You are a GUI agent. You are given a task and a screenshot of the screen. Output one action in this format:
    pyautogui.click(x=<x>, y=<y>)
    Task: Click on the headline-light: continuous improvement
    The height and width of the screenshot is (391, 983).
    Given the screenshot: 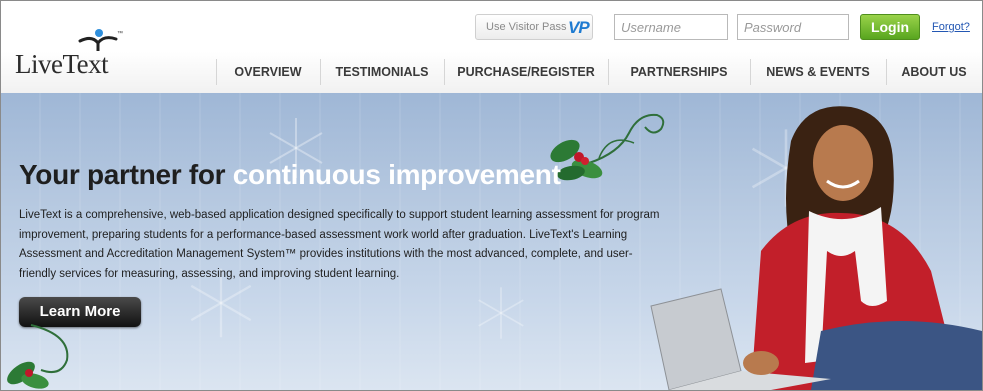 What is the action you would take?
    pyautogui.click(x=396, y=174)
    